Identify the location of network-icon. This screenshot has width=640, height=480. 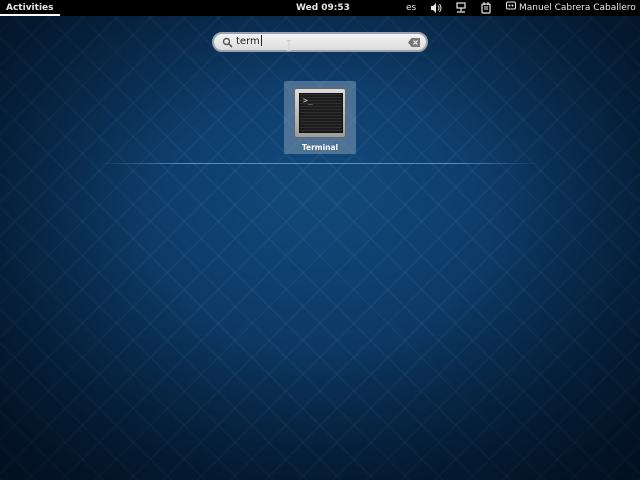
(461, 8).